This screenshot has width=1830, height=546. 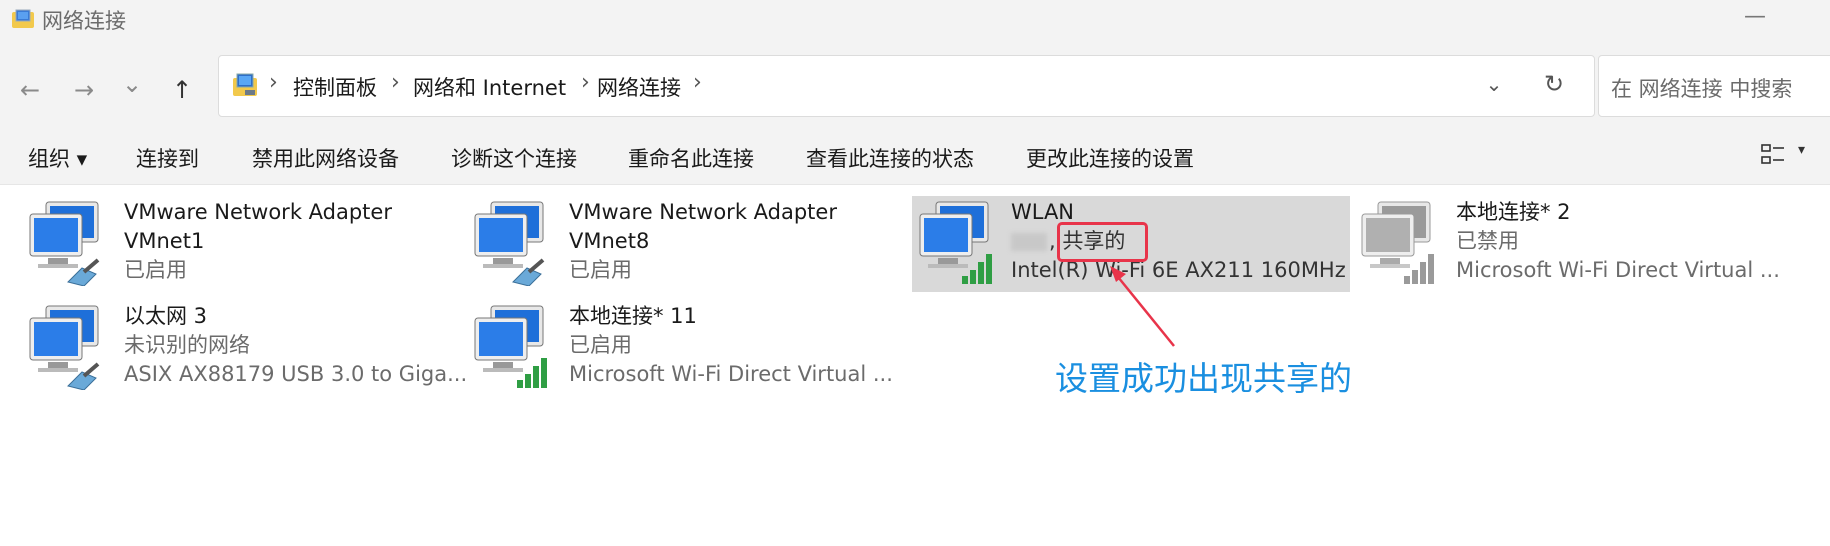 I want to click on search-box: 在 网络连接 中搜索, so click(x=1714, y=86).